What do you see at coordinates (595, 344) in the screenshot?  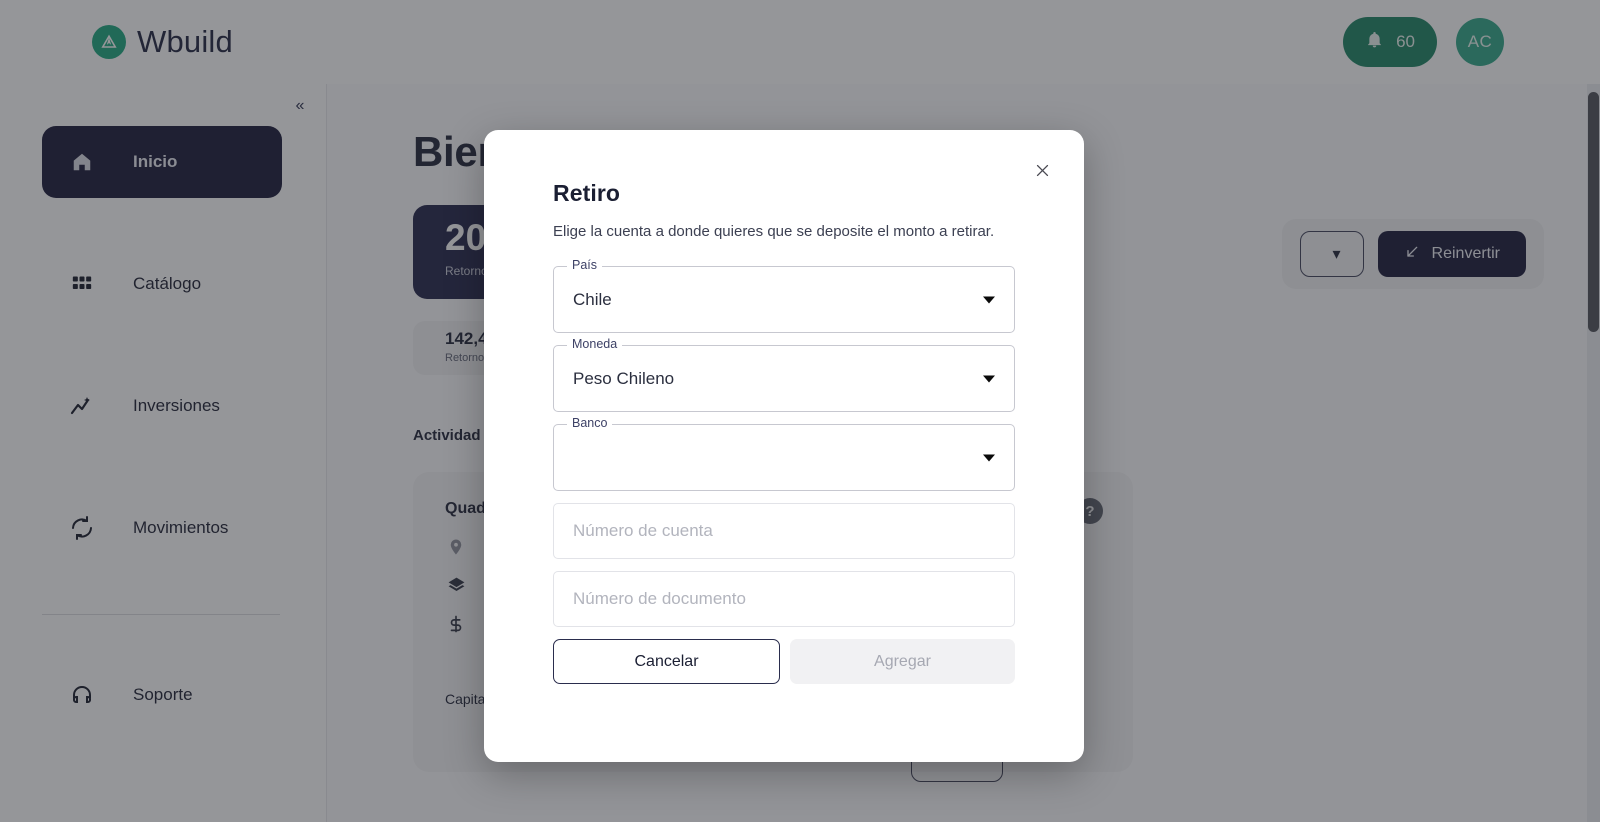 I see `moneda-label: Moneda` at bounding box center [595, 344].